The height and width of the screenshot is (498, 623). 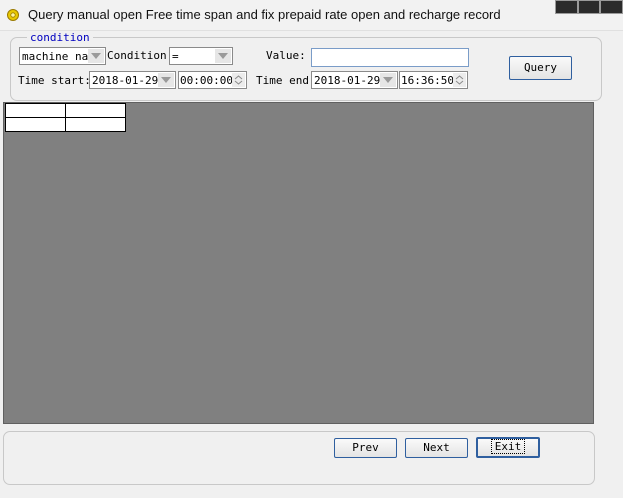 What do you see at coordinates (201, 56) in the screenshot?
I see `condition-select: =` at bounding box center [201, 56].